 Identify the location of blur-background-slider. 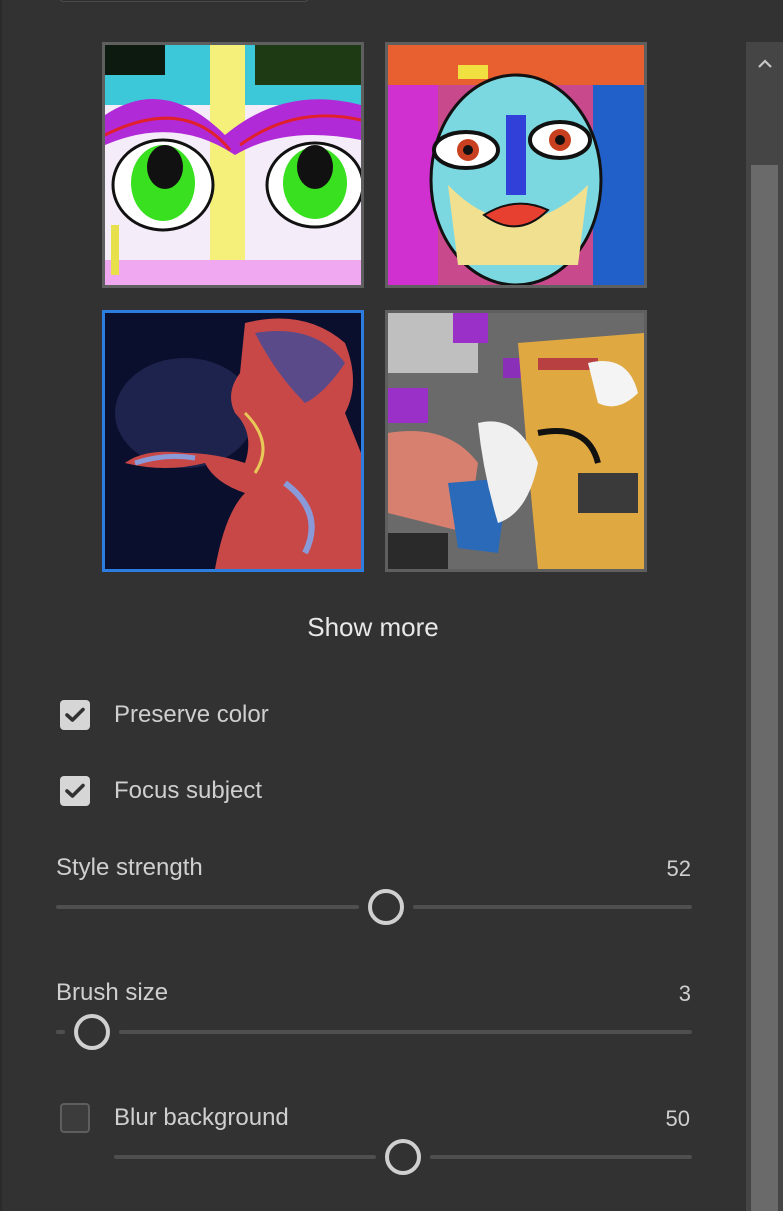
(403, 1157).